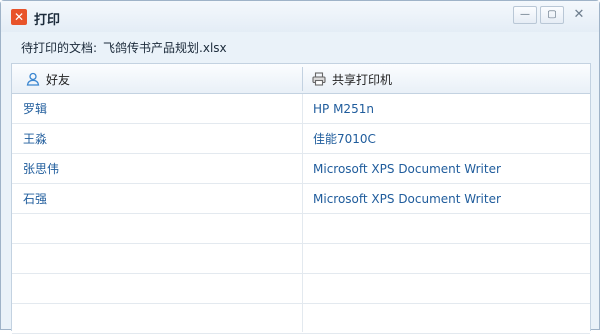  I want to click on document-info: 待打印的文档: 飞鸽传书产品规划.xlsx, so click(124, 47).